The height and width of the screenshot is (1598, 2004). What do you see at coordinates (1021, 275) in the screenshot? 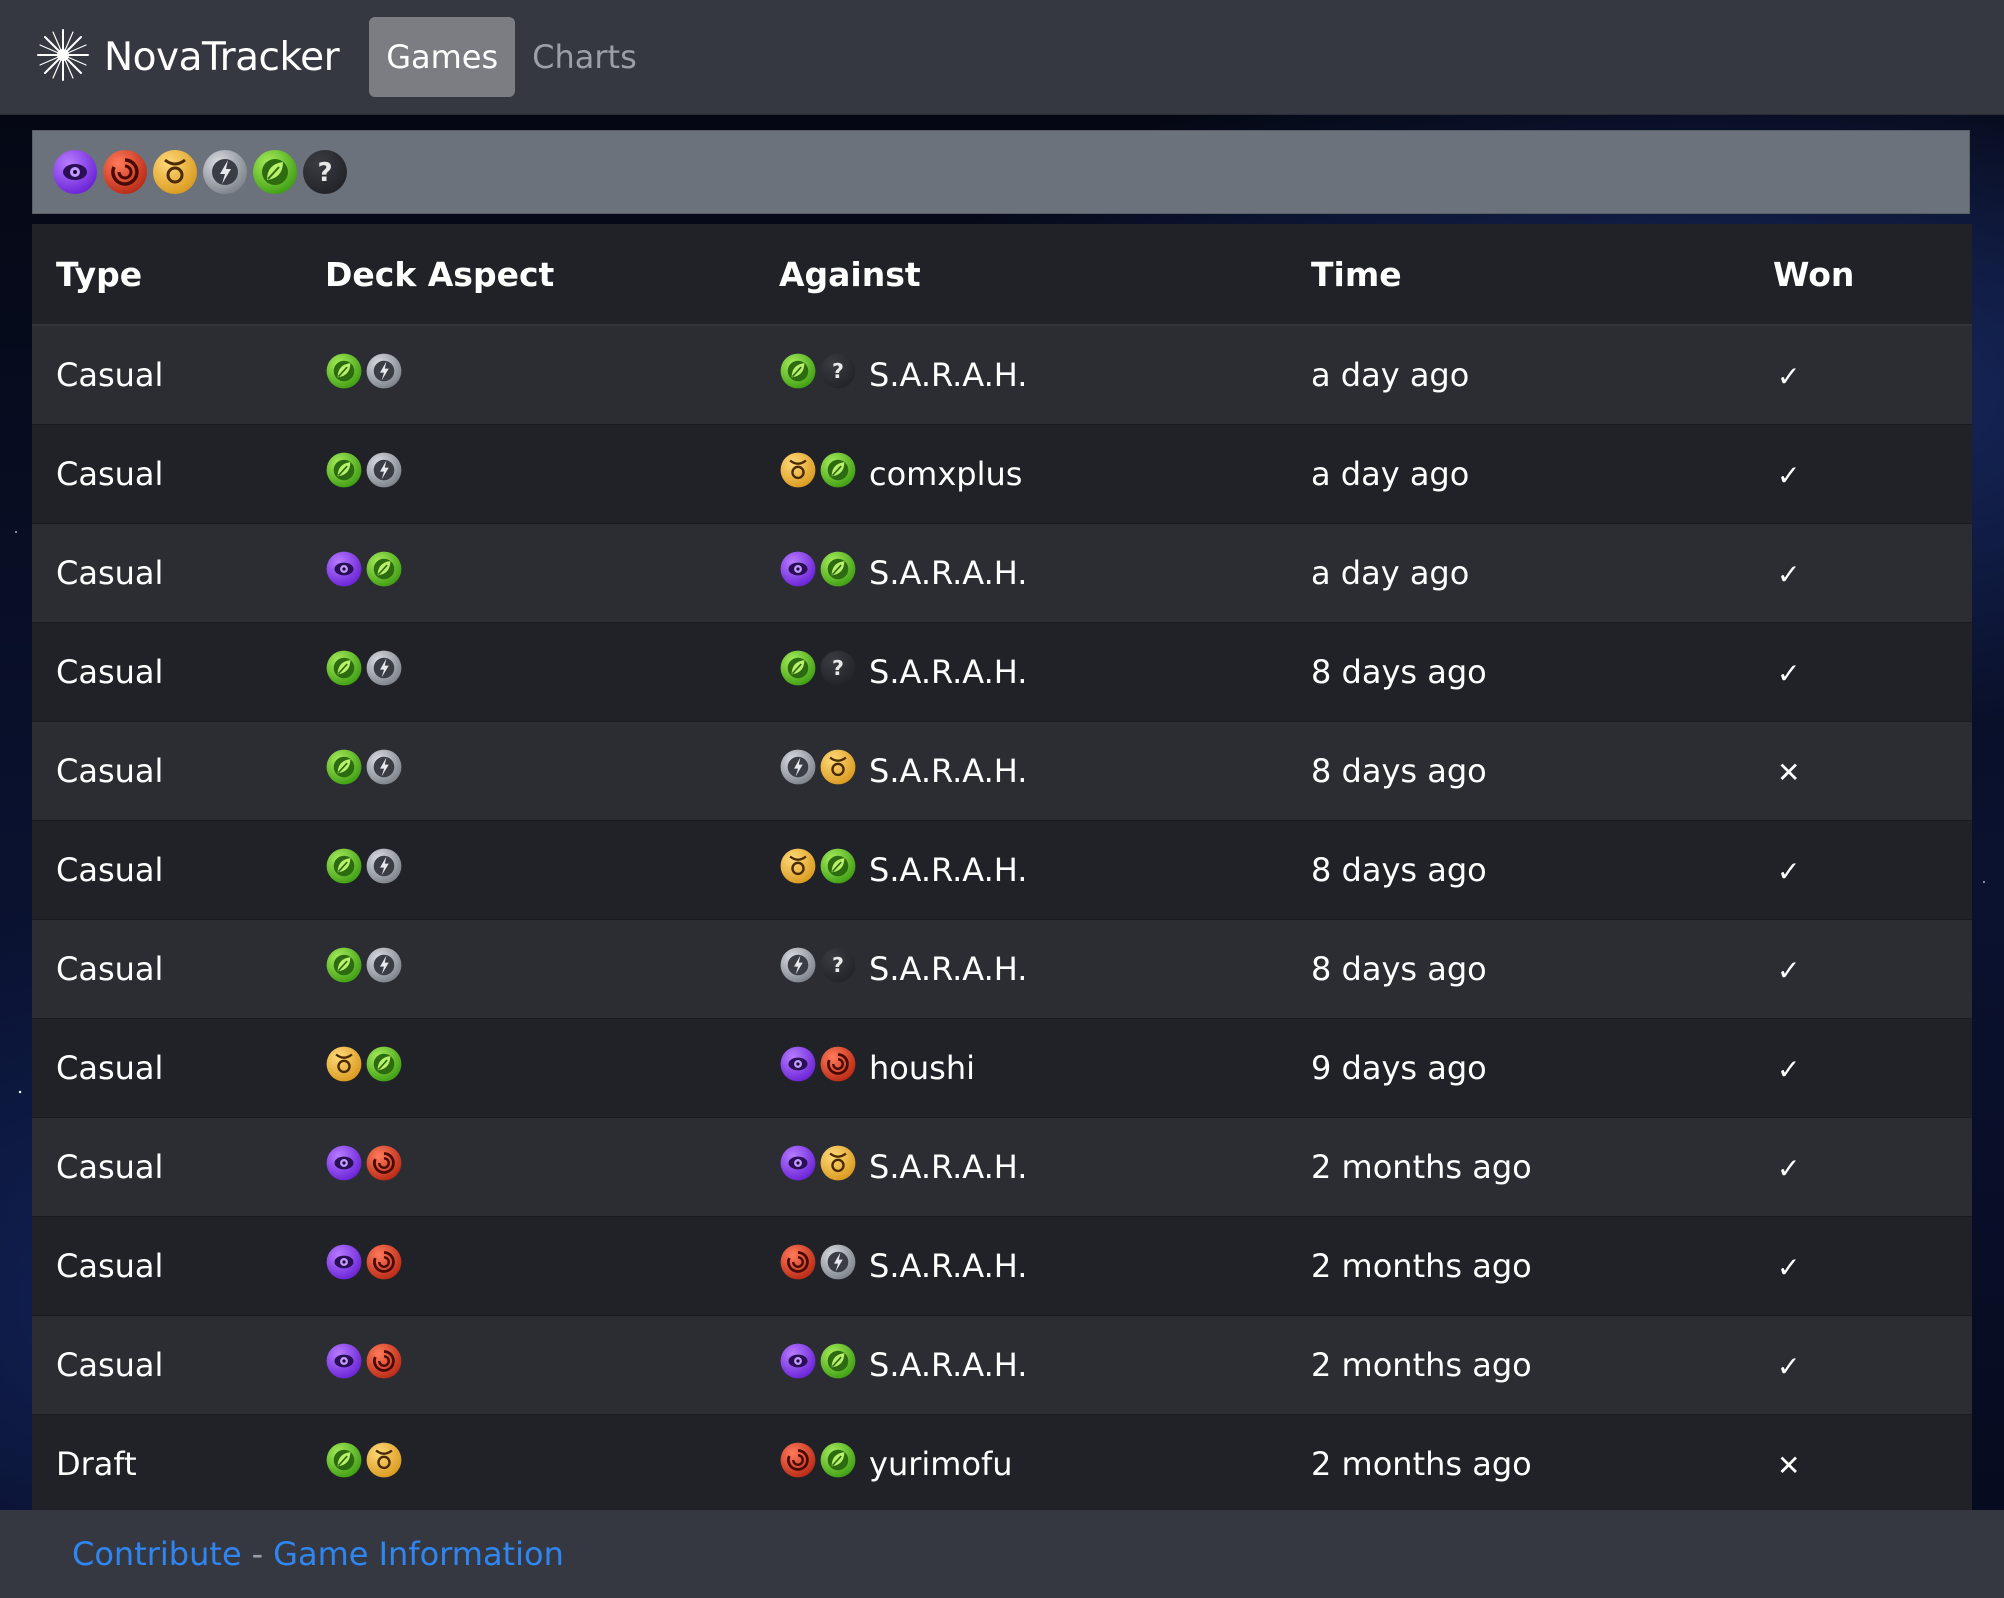
I see `header-against: Against` at bounding box center [1021, 275].